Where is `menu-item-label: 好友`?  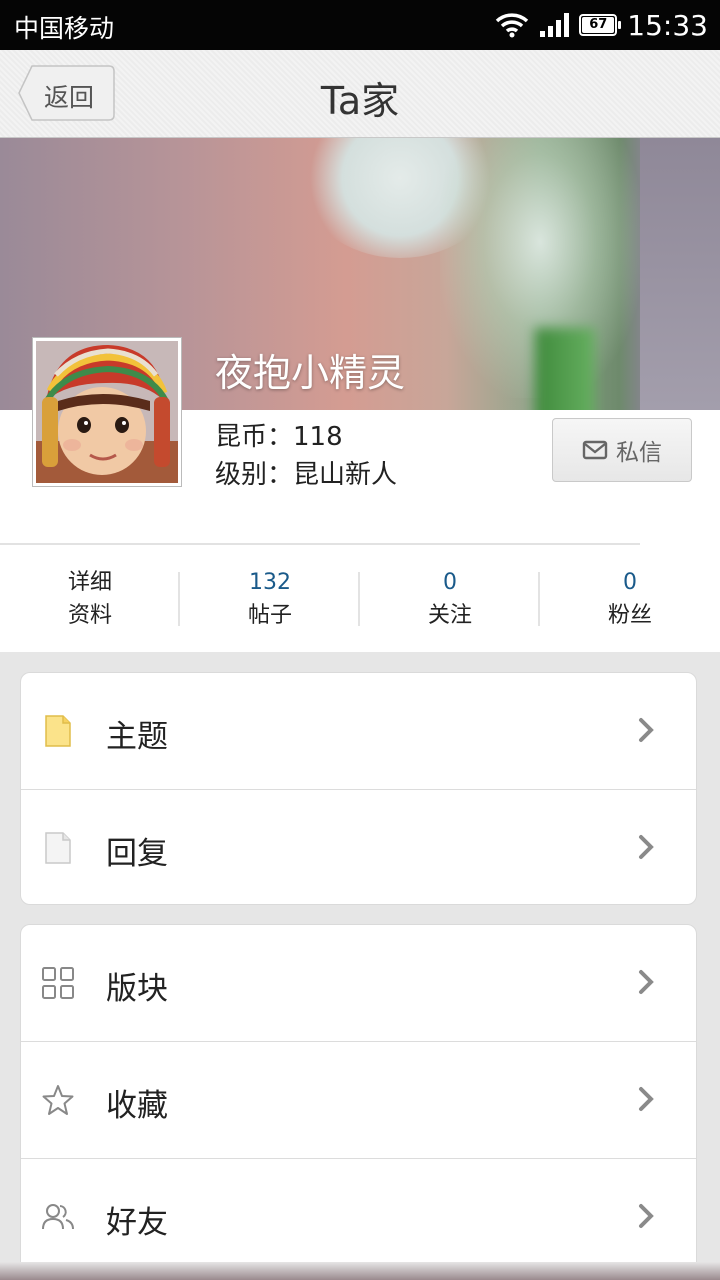
menu-item-label: 好友 is located at coordinates (137, 1223).